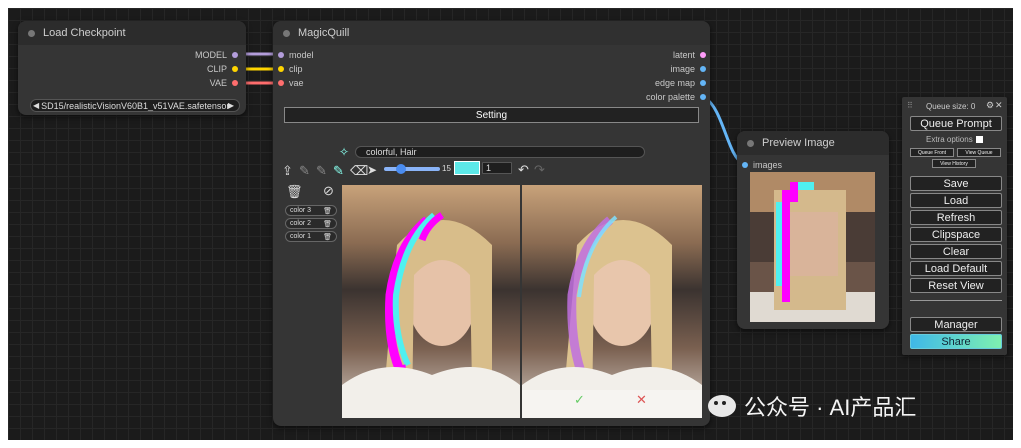 The height and width of the screenshot is (448, 1021). Describe the element at coordinates (956, 324) in the screenshot. I see `manager-button: Manager` at that location.